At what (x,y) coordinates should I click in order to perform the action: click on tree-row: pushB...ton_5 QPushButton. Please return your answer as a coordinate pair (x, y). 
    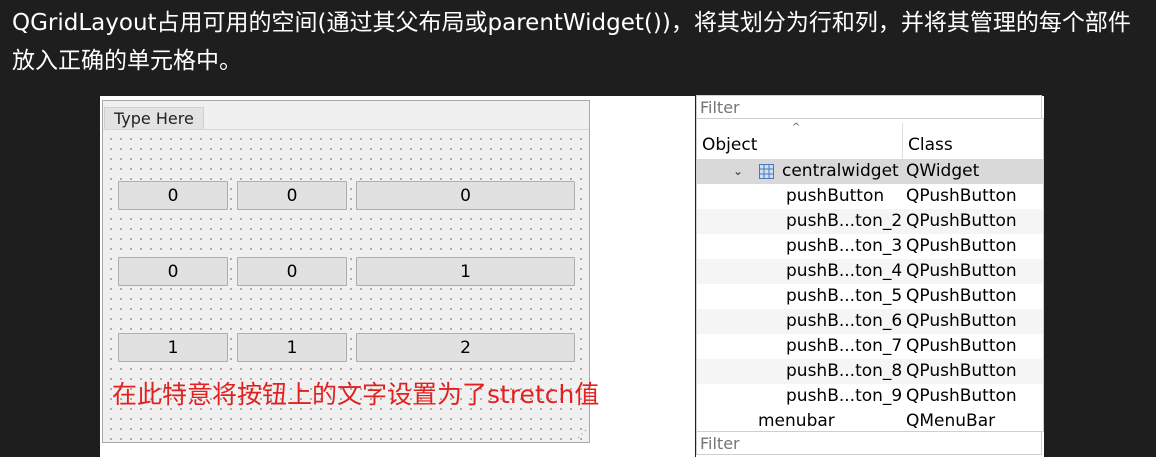
    Looking at the image, I should click on (870, 296).